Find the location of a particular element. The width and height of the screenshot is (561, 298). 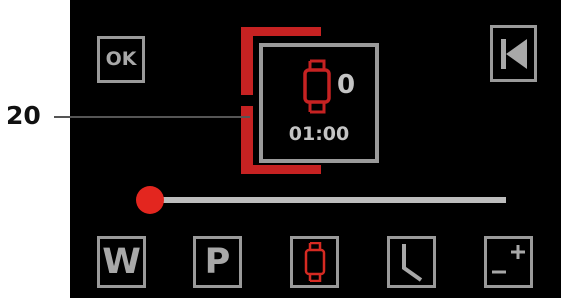

mode-button-adjust is located at coordinates (508, 262).